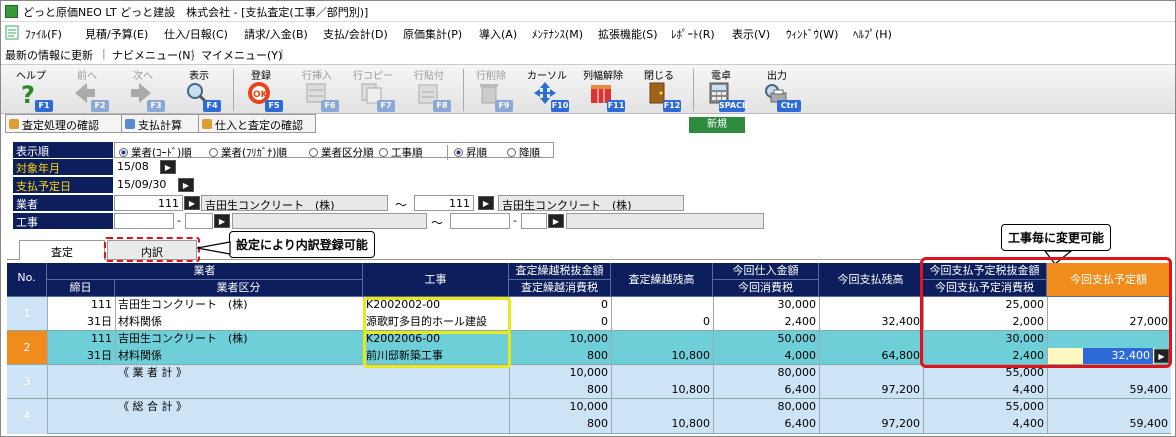  Describe the element at coordinates (480, 221) in the screenshot. I see `project-to-code-field` at that location.